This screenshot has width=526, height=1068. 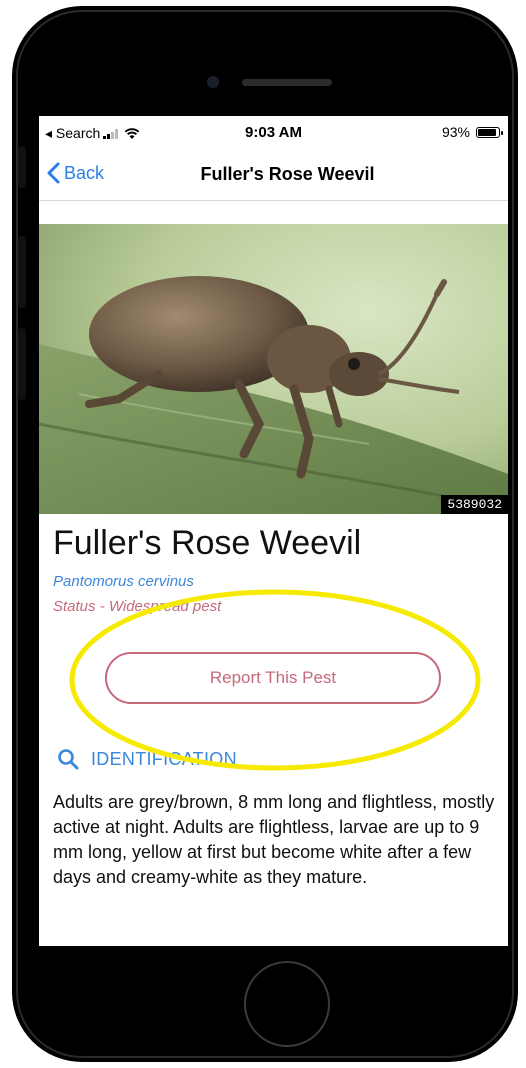 What do you see at coordinates (287, 174) in the screenshot?
I see `nav-title: Fuller's Rose Weevil` at bounding box center [287, 174].